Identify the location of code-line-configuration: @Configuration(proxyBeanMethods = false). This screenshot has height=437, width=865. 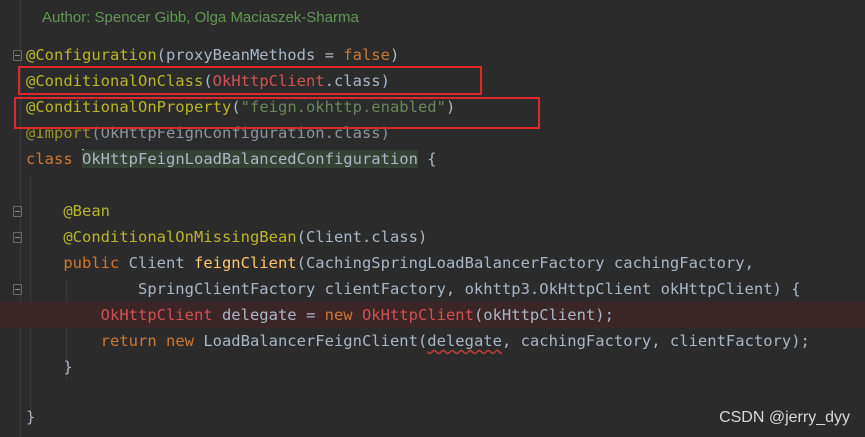
(432, 55).